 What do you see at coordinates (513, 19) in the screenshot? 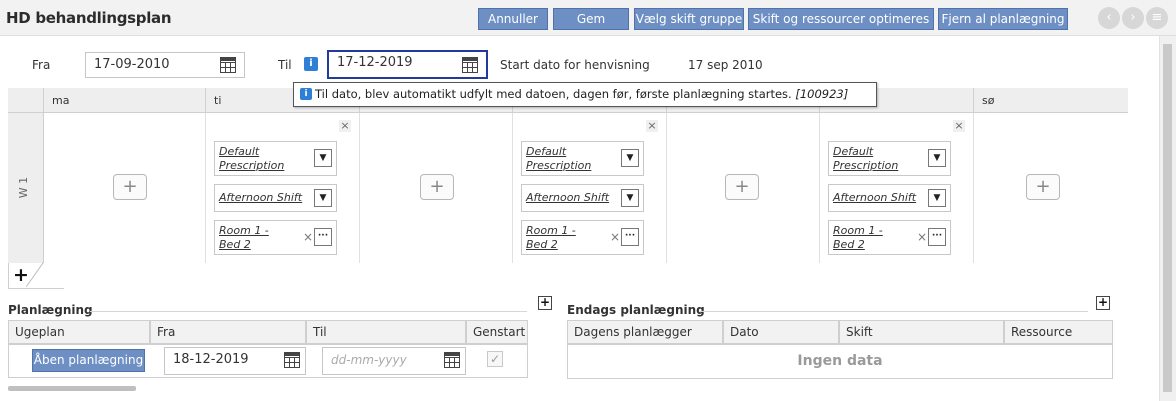
I see `cancel-button: Annuller` at bounding box center [513, 19].